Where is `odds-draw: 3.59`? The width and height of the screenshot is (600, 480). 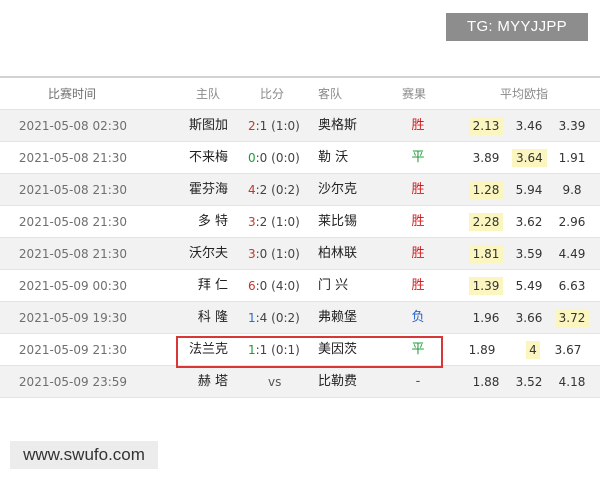
odds-draw: 3.59 is located at coordinates (529, 254).